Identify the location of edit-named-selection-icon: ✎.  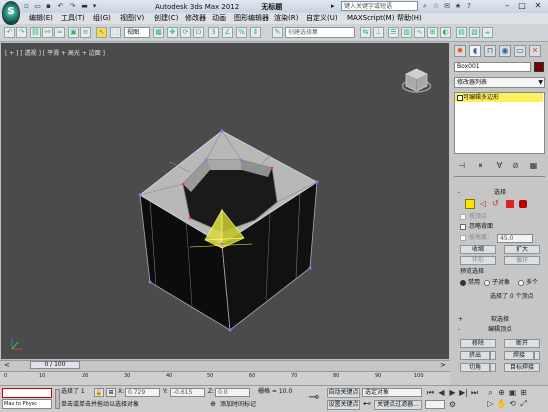
(277, 32).